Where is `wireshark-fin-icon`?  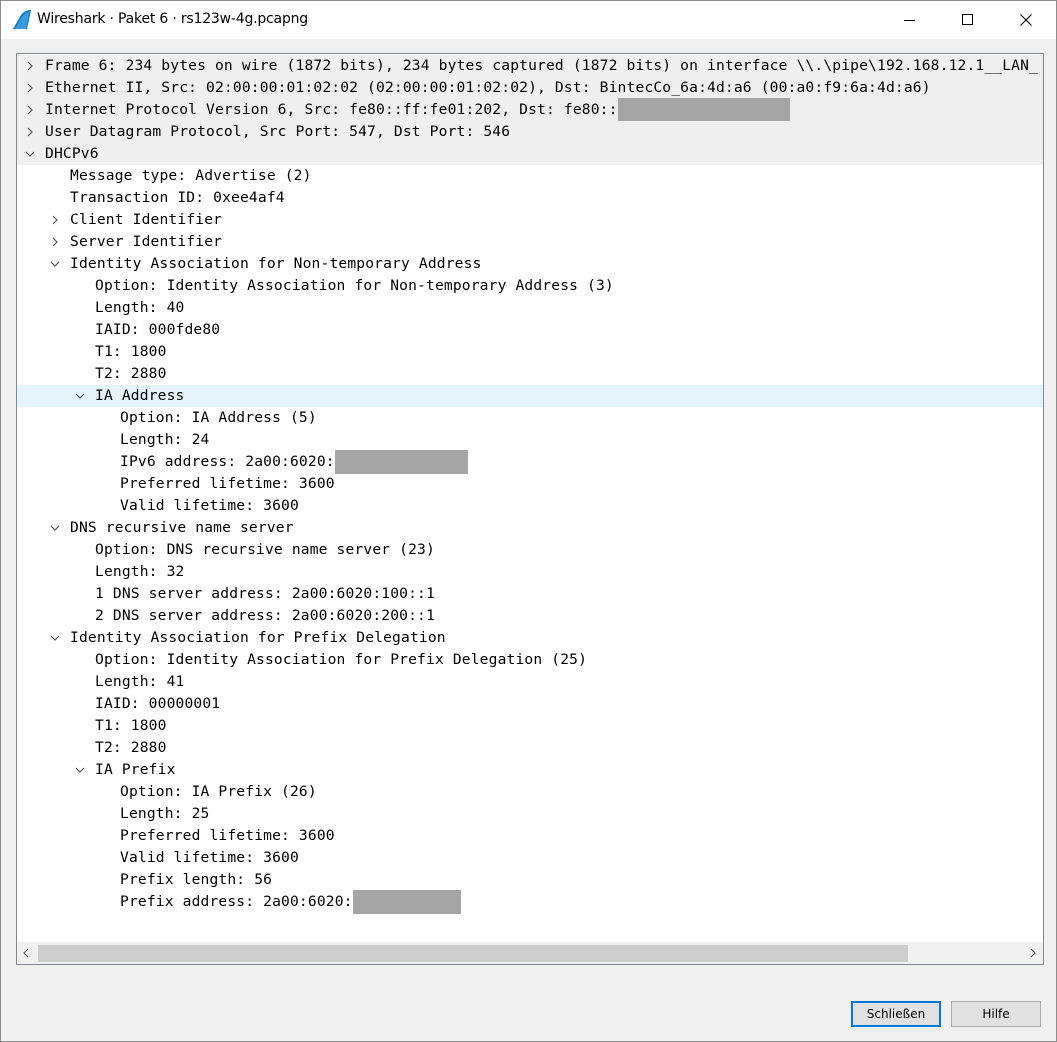 wireshark-fin-icon is located at coordinates (22, 19).